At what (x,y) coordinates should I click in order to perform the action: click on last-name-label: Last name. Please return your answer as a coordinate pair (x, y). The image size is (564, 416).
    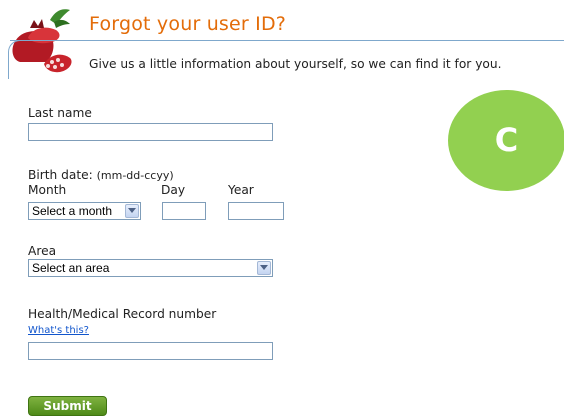
    Looking at the image, I should click on (60, 113).